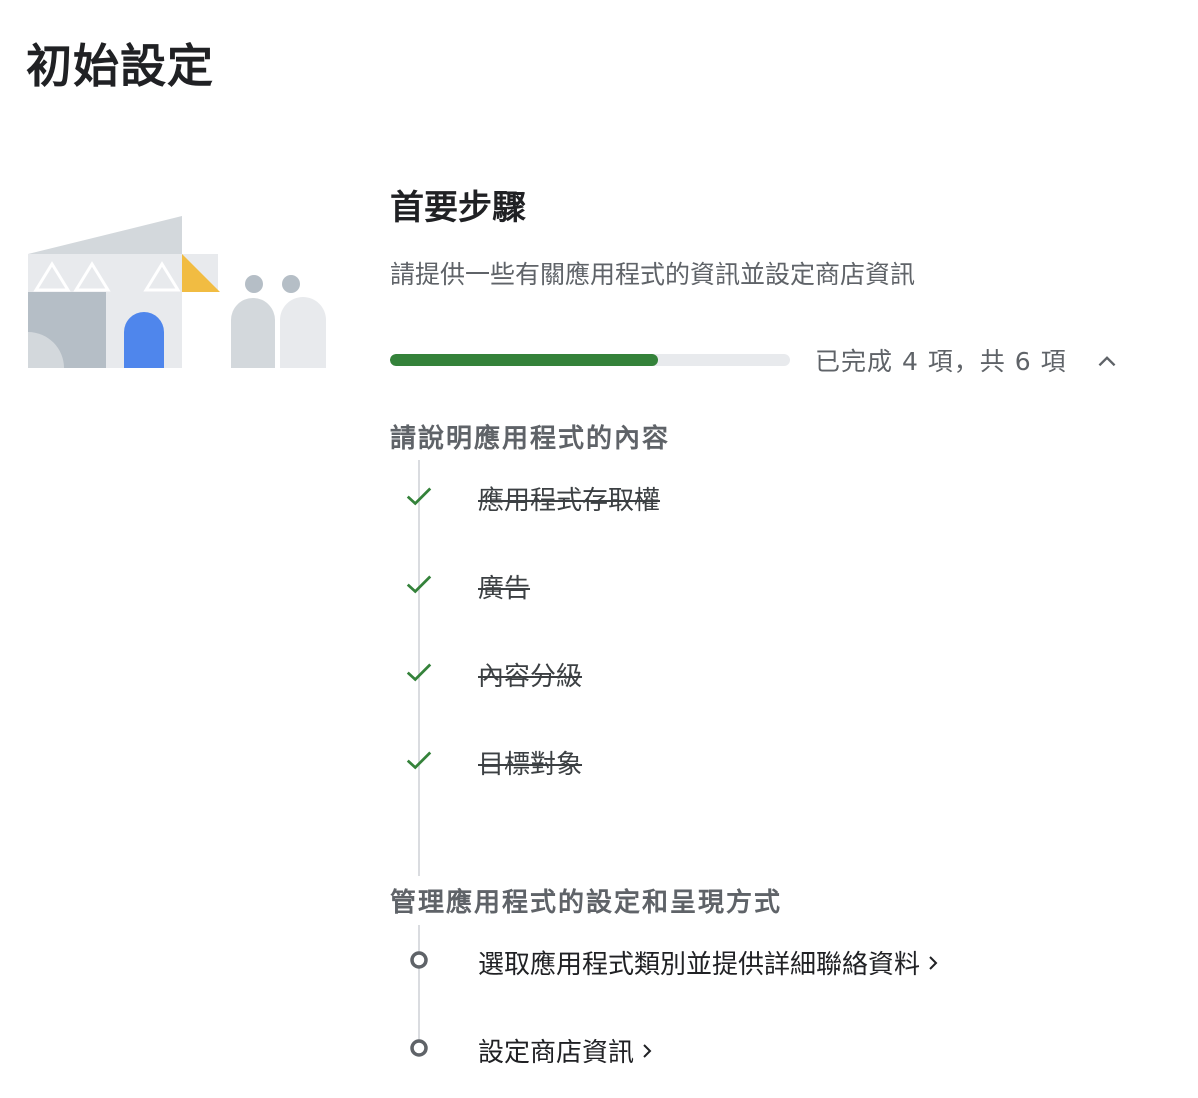 The height and width of the screenshot is (1098, 1198). I want to click on collapse-button, so click(1107, 361).